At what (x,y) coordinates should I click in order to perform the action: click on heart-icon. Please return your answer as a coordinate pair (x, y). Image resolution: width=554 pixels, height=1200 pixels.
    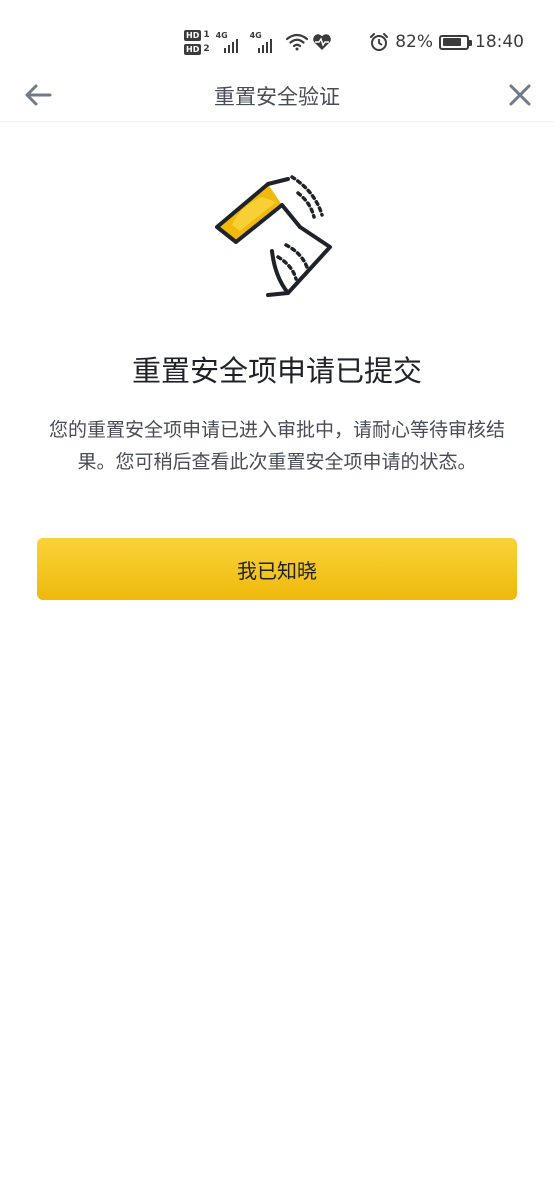
    Looking at the image, I should click on (321, 42).